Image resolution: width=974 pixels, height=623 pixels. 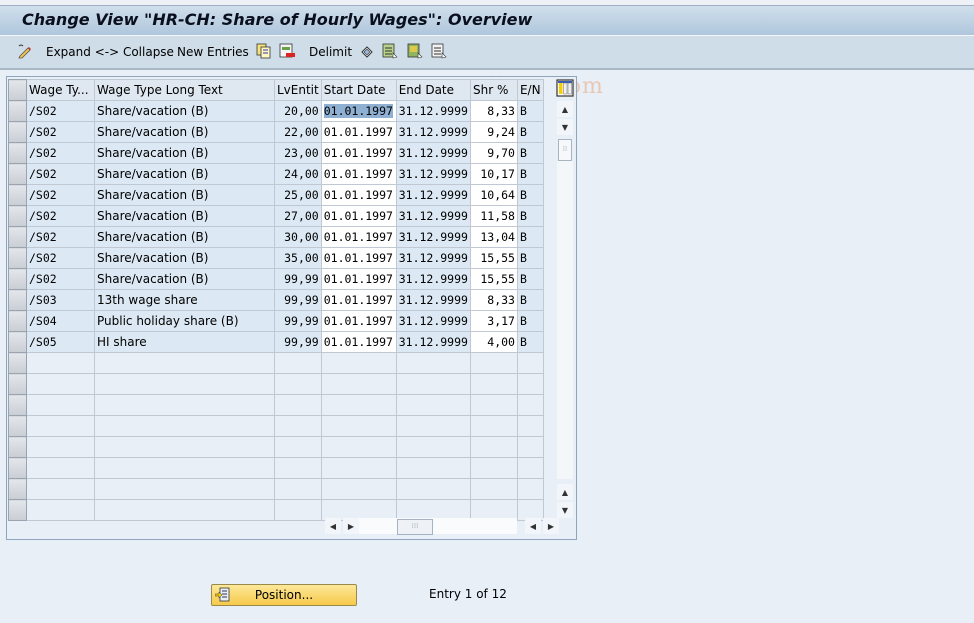 What do you see at coordinates (530, 153) in the screenshot?
I see `cell-e-n: B` at bounding box center [530, 153].